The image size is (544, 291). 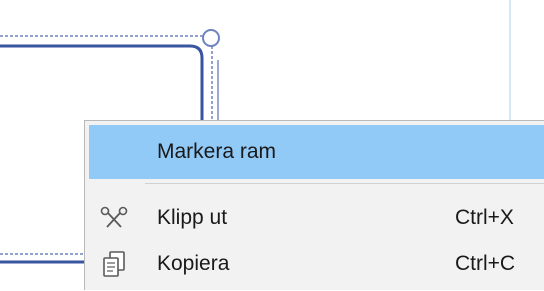 I want to click on connector-line, so click(x=102, y=82).